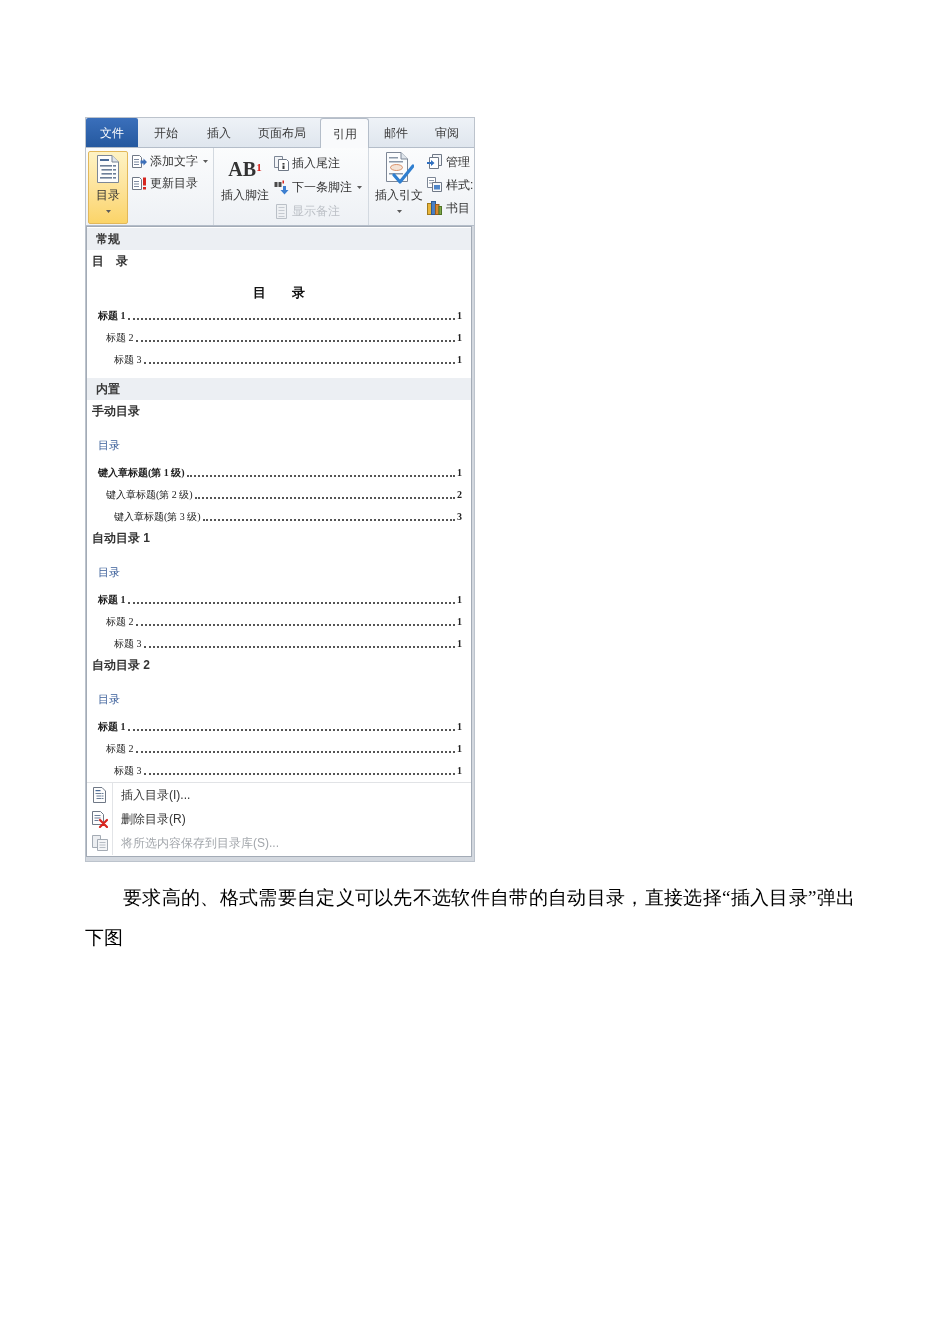 Image resolution: width=950 pixels, height=1344 pixels. What do you see at coordinates (116, 411) in the screenshot?
I see `gallery-item-label: 手动目录` at bounding box center [116, 411].